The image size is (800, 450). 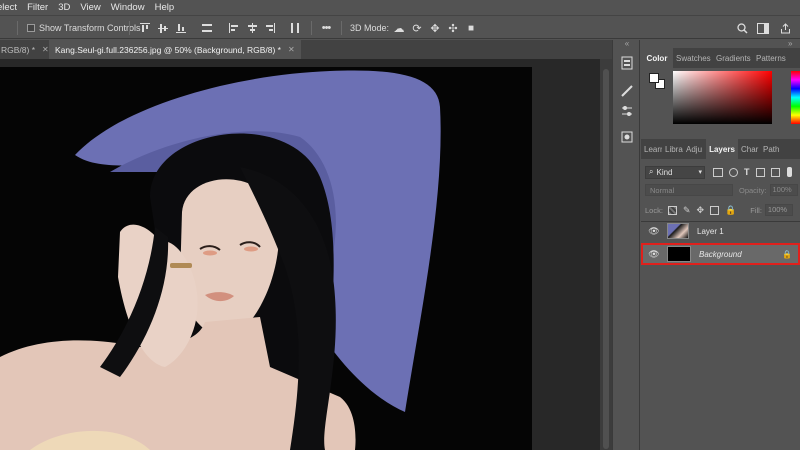 I want to click on scrollbar-thumb, so click(x=606, y=259).